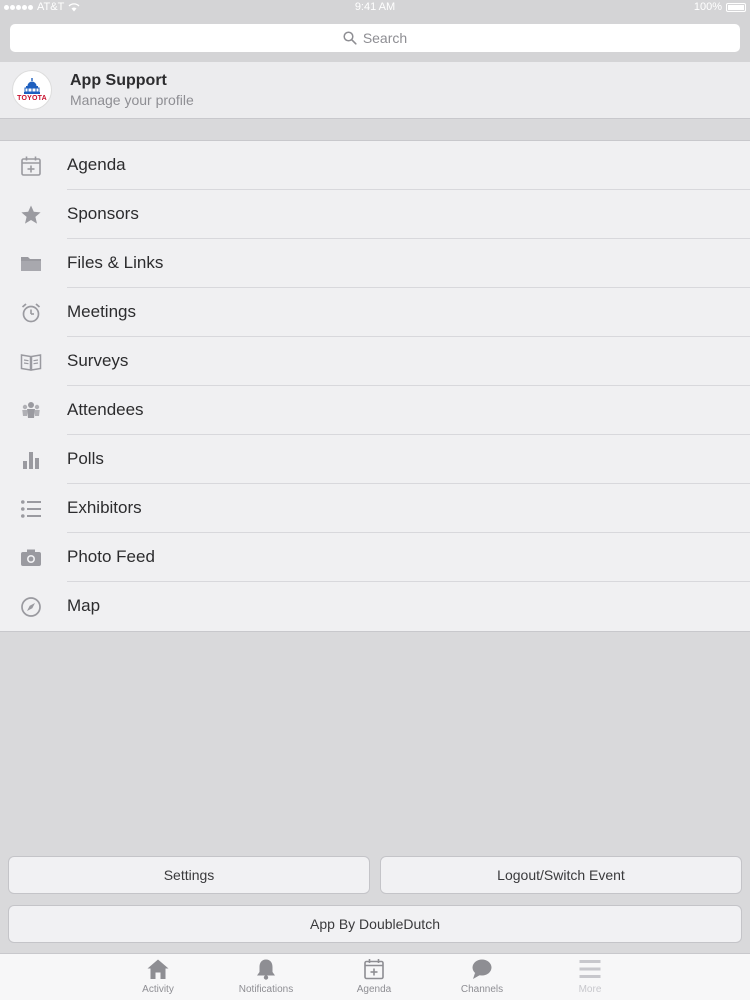 The width and height of the screenshot is (750, 1000). Describe the element at coordinates (111, 556) in the screenshot. I see `menu-item-label: Photo Feed` at that location.